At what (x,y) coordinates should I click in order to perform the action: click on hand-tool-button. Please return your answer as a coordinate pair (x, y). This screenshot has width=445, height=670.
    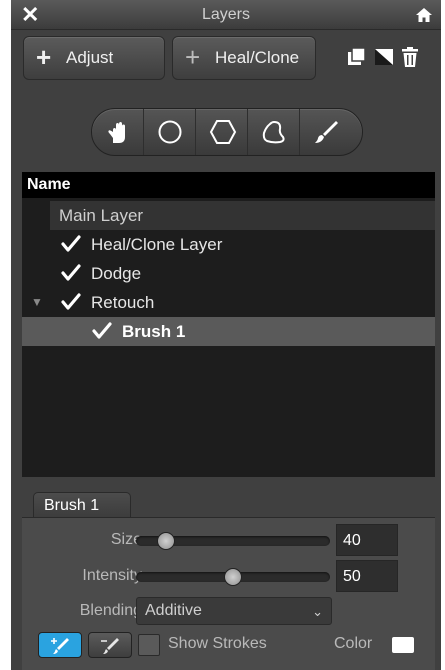
    Looking at the image, I should click on (118, 132).